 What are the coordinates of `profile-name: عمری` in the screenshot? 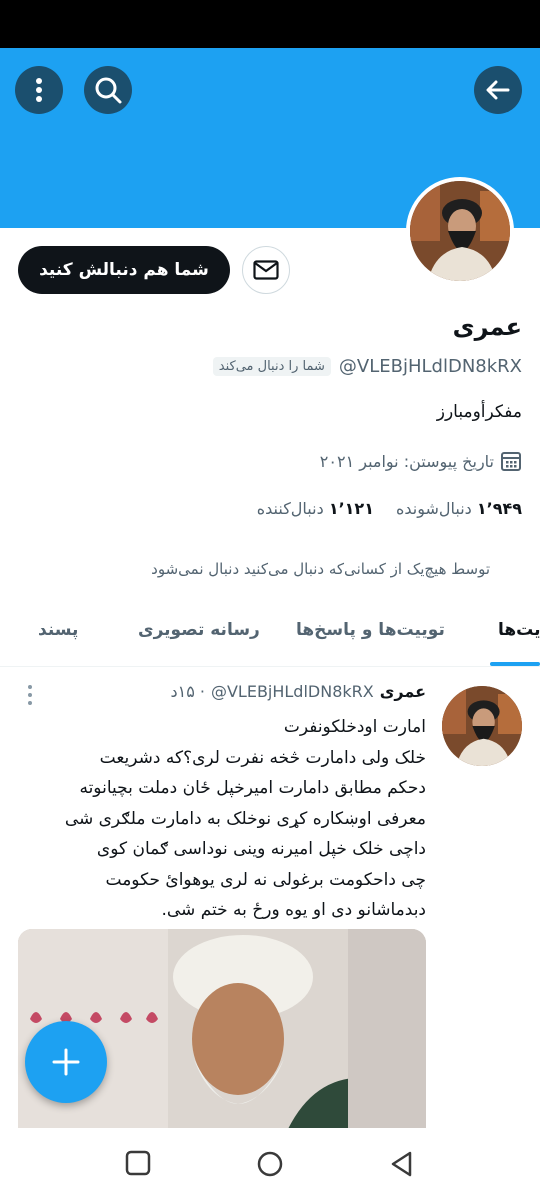 It's located at (487, 327).